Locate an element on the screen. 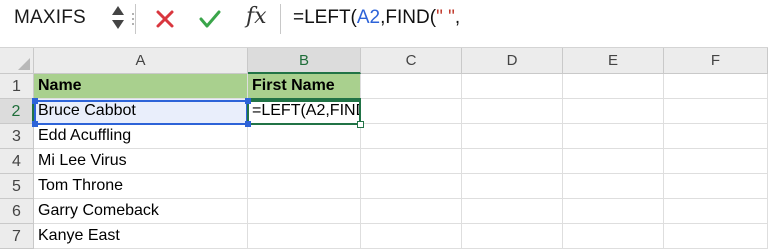 This screenshot has height=252, width=768. cancel-icon is located at coordinates (165, 19).